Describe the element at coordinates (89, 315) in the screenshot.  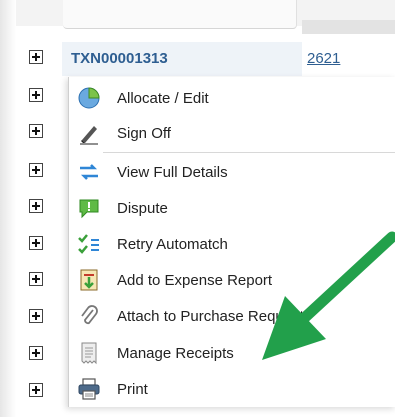
I see `paperclip-icon` at that location.